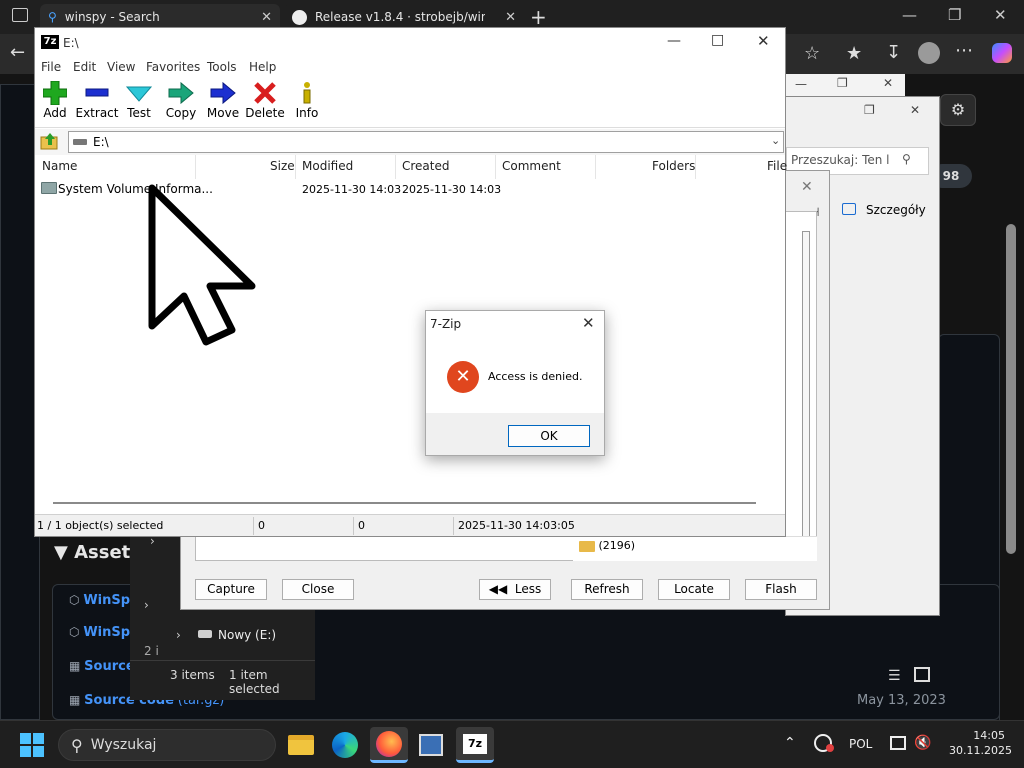 Image resolution: width=1024 pixels, height=768 pixels. Describe the element at coordinates (673, 166) in the screenshot. I see `column-folders: Folders` at that location.